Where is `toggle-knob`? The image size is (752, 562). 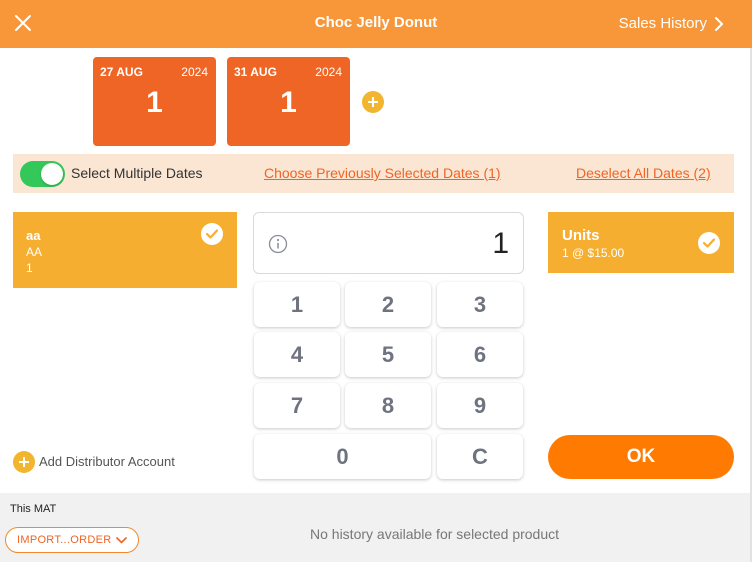 toggle-knob is located at coordinates (52, 174).